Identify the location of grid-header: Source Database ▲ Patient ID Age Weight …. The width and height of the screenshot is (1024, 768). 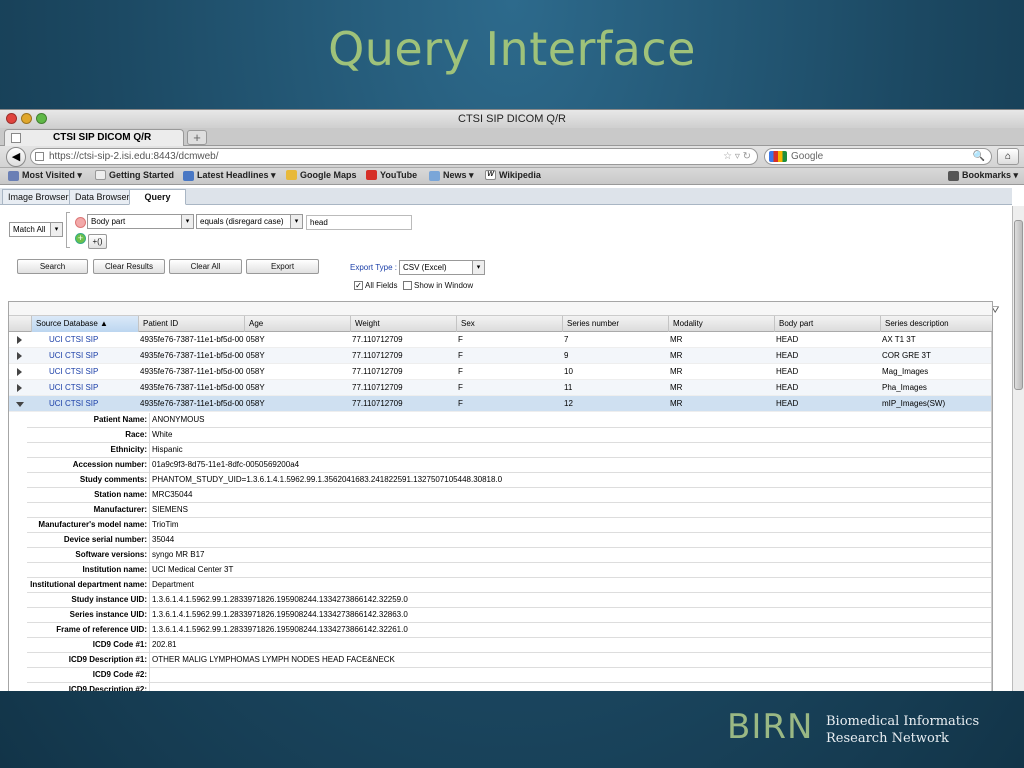
(500, 324).